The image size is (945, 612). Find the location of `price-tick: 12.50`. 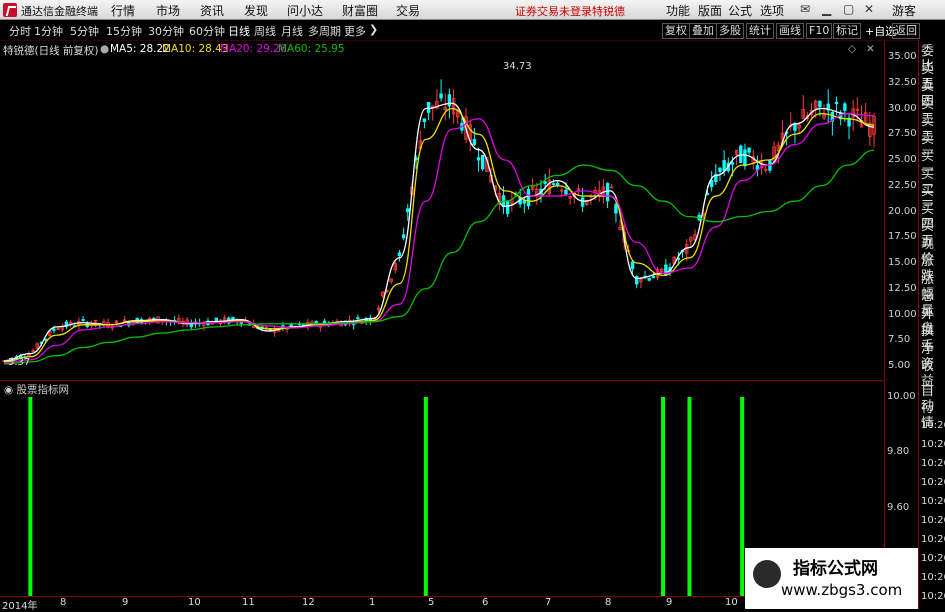

price-tick: 12.50 is located at coordinates (902, 288).